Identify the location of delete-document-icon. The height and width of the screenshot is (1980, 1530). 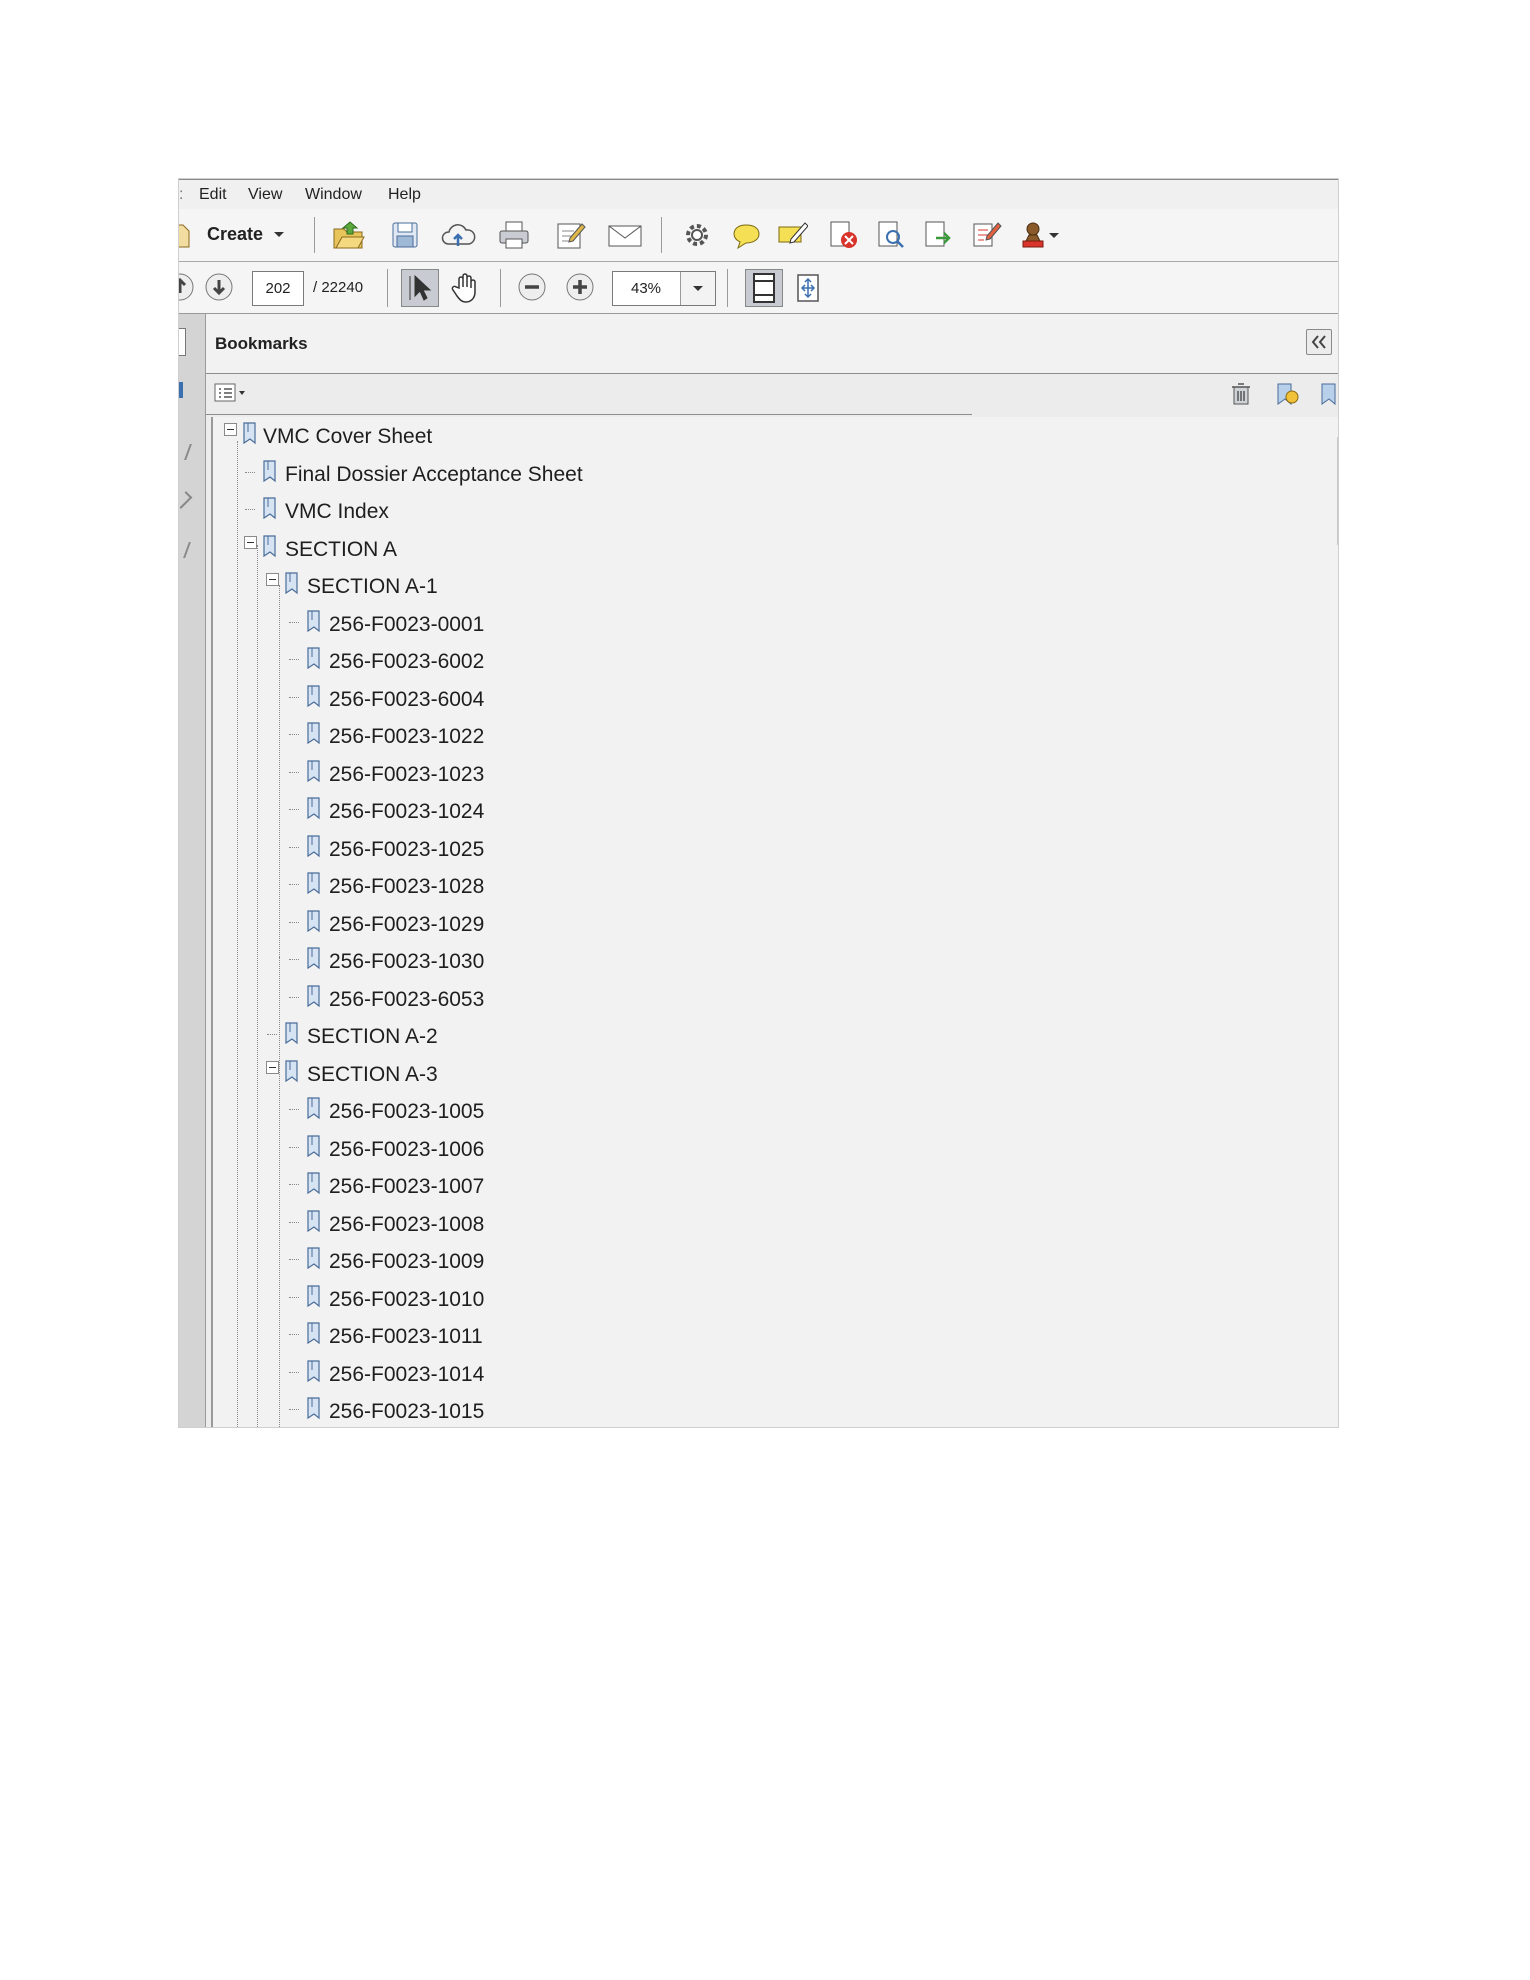
(842, 235).